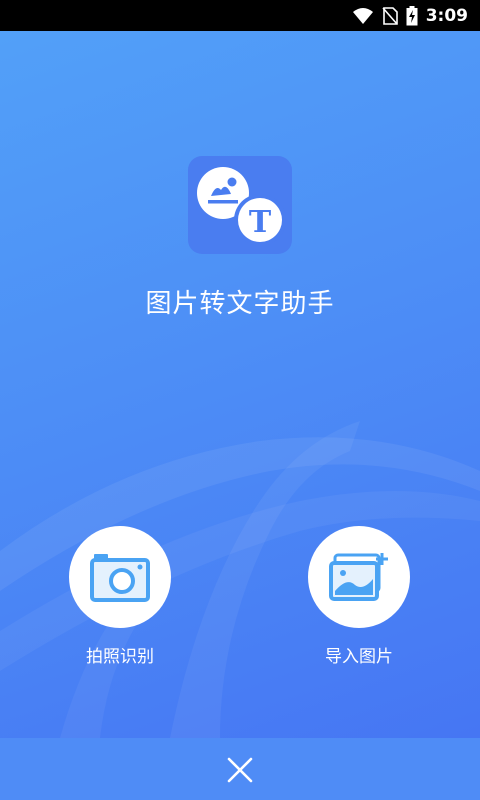 This screenshot has height=800, width=480. Describe the element at coordinates (240, 205) in the screenshot. I see `app-logo: T` at that location.